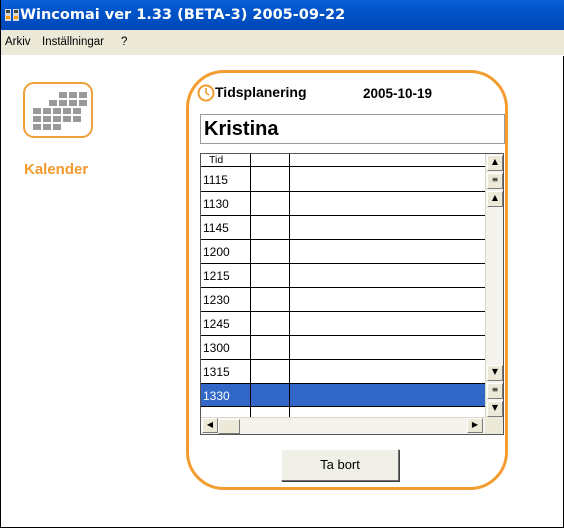  What do you see at coordinates (343, 228) in the screenshot?
I see `table-row: 1145` at bounding box center [343, 228].